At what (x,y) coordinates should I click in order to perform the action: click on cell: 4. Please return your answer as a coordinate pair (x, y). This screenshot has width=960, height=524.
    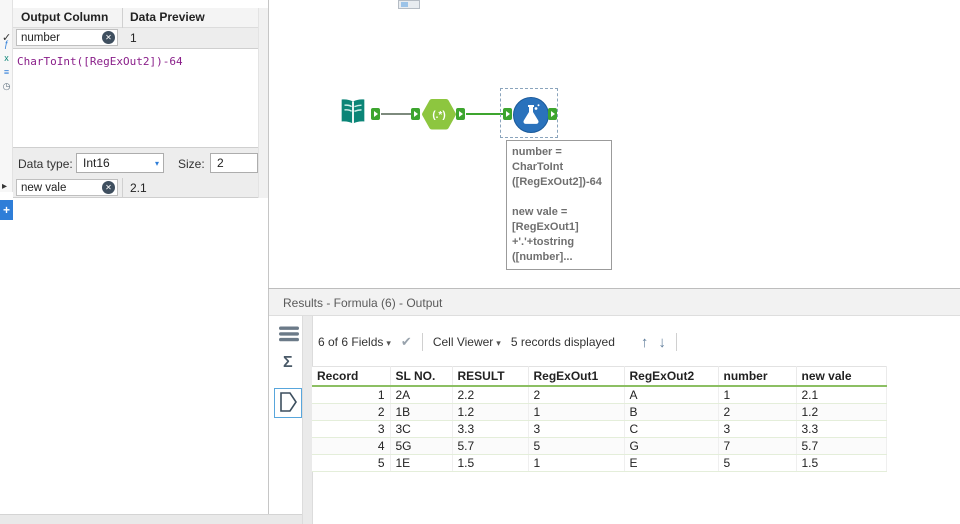
    Looking at the image, I should click on (351, 446).